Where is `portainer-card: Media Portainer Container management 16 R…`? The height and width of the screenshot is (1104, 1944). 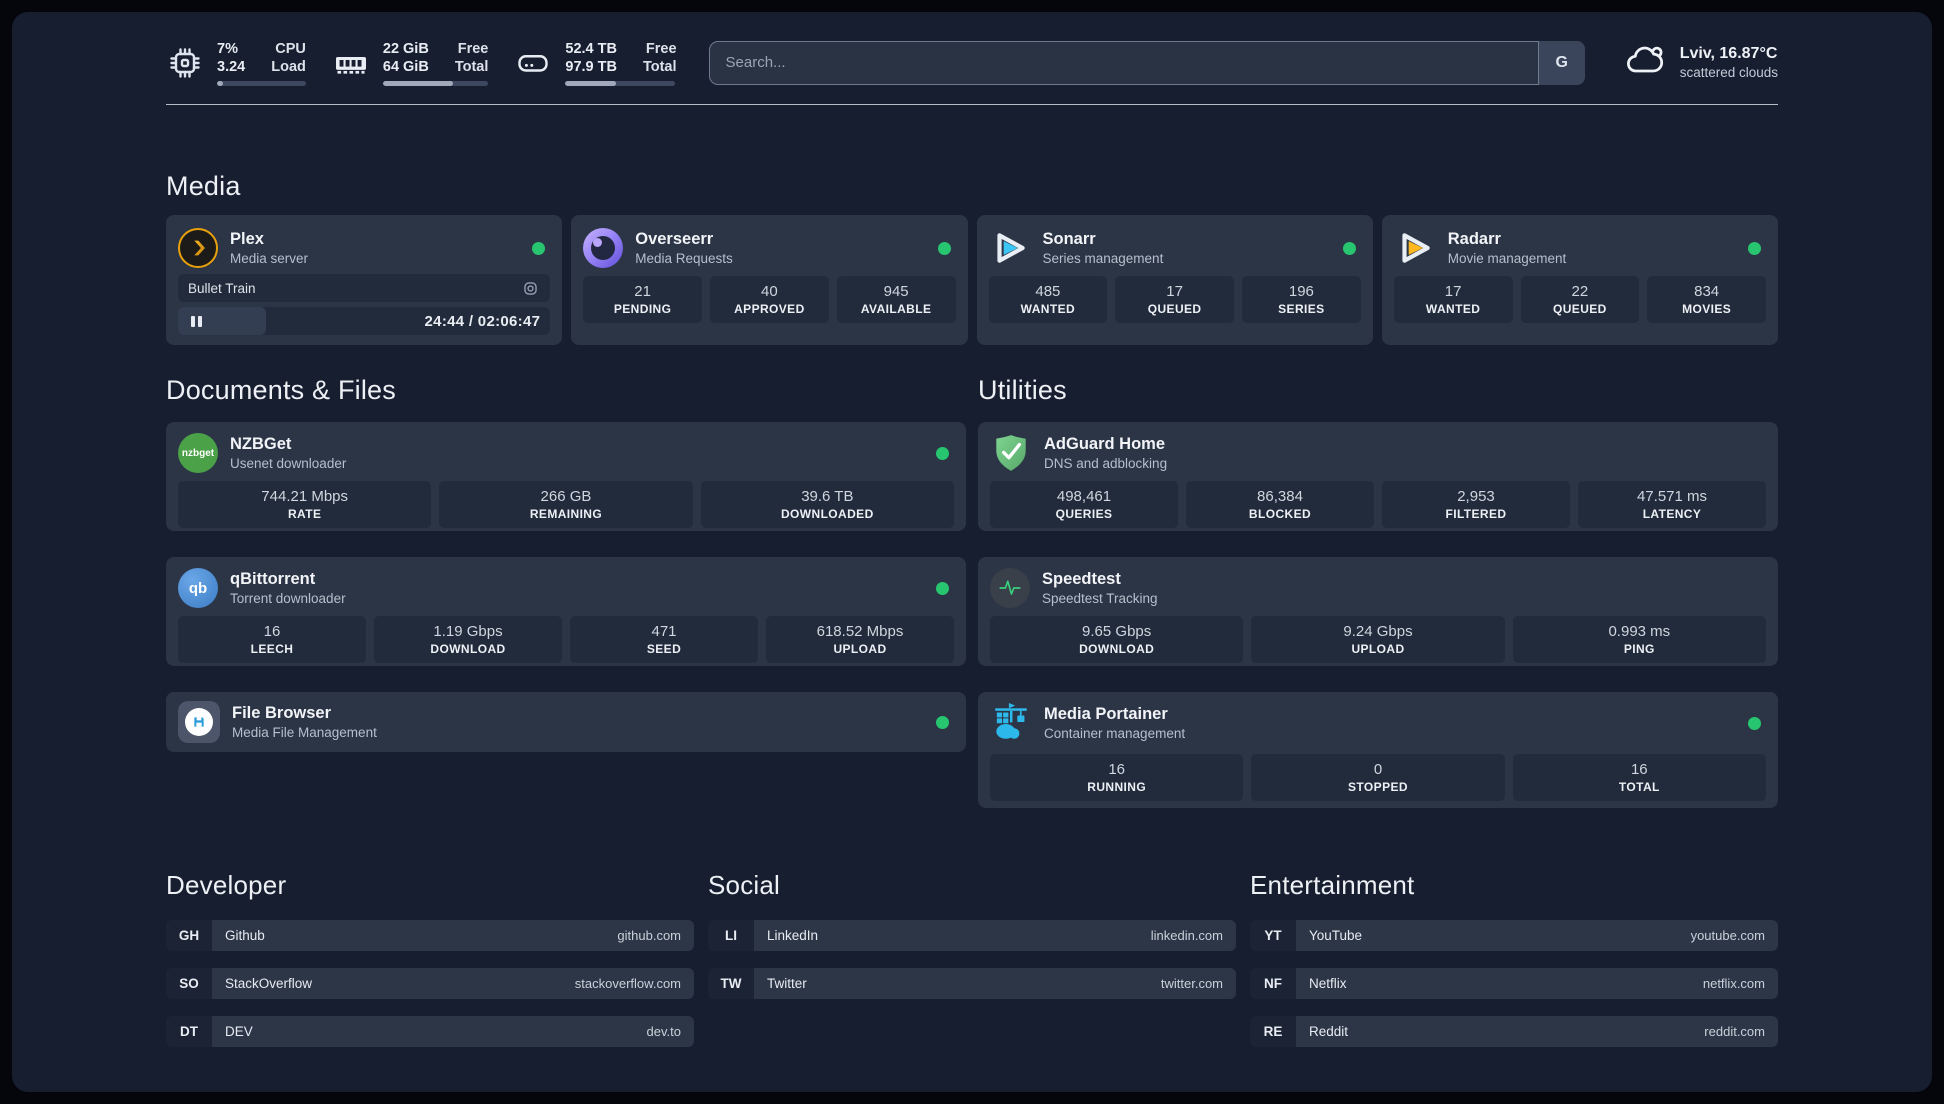
portainer-card: Media Portainer Container management 16 R… is located at coordinates (1378, 750).